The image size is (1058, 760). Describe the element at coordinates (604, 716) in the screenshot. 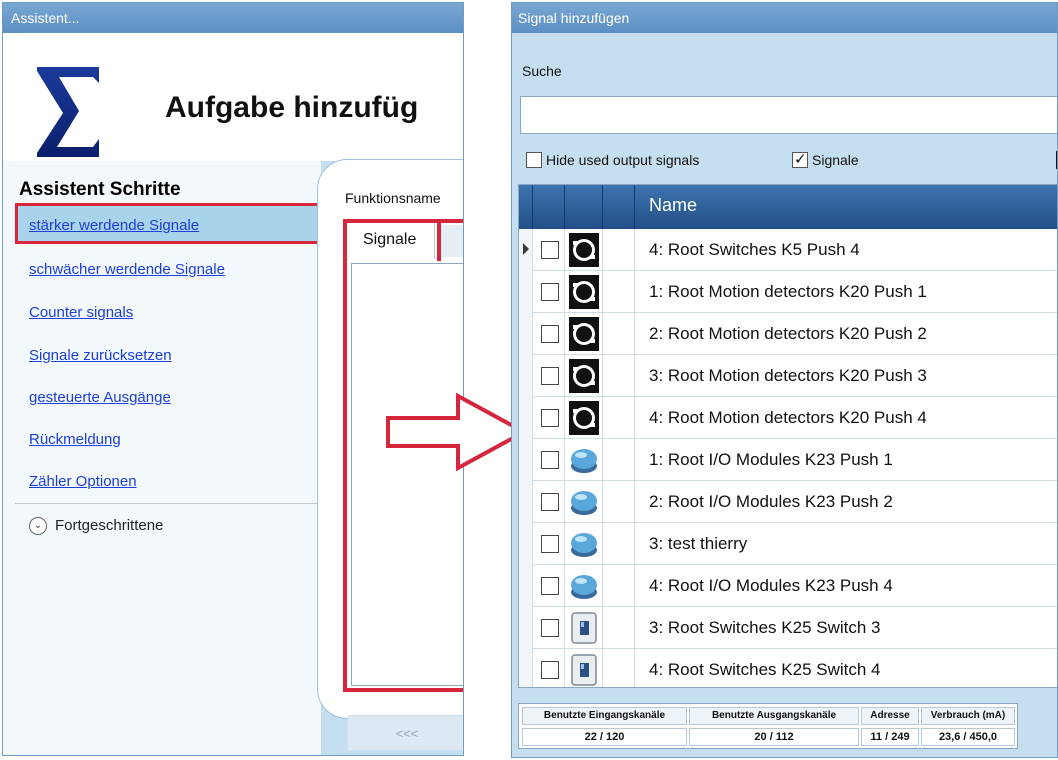

I see `status-header-input-channels: Benutzte Eingangskanäle` at that location.